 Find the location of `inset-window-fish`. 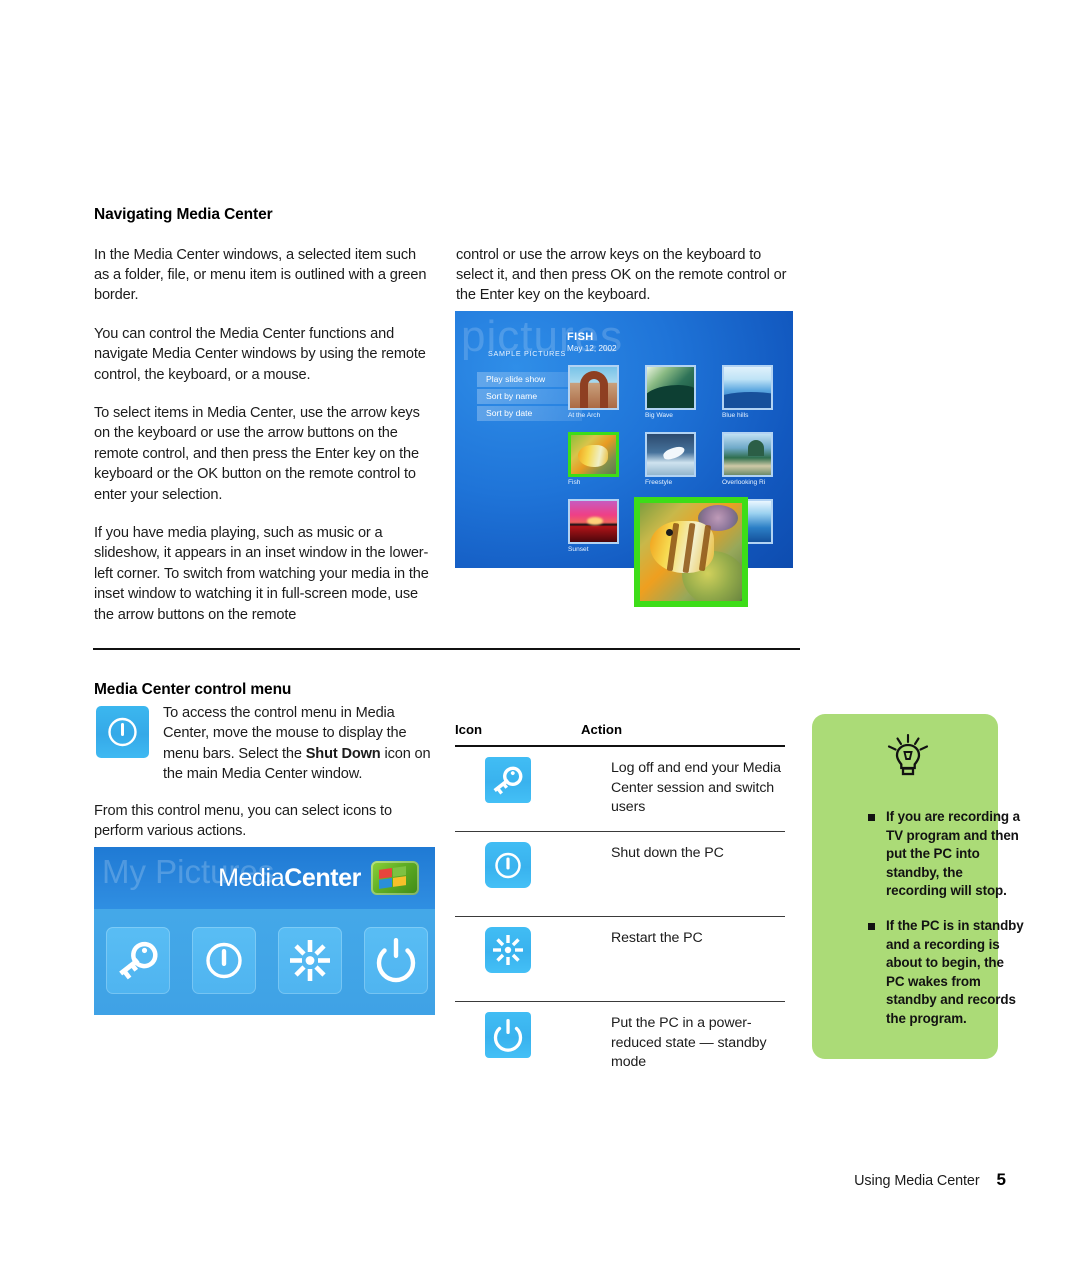

inset-window-fish is located at coordinates (691, 552).